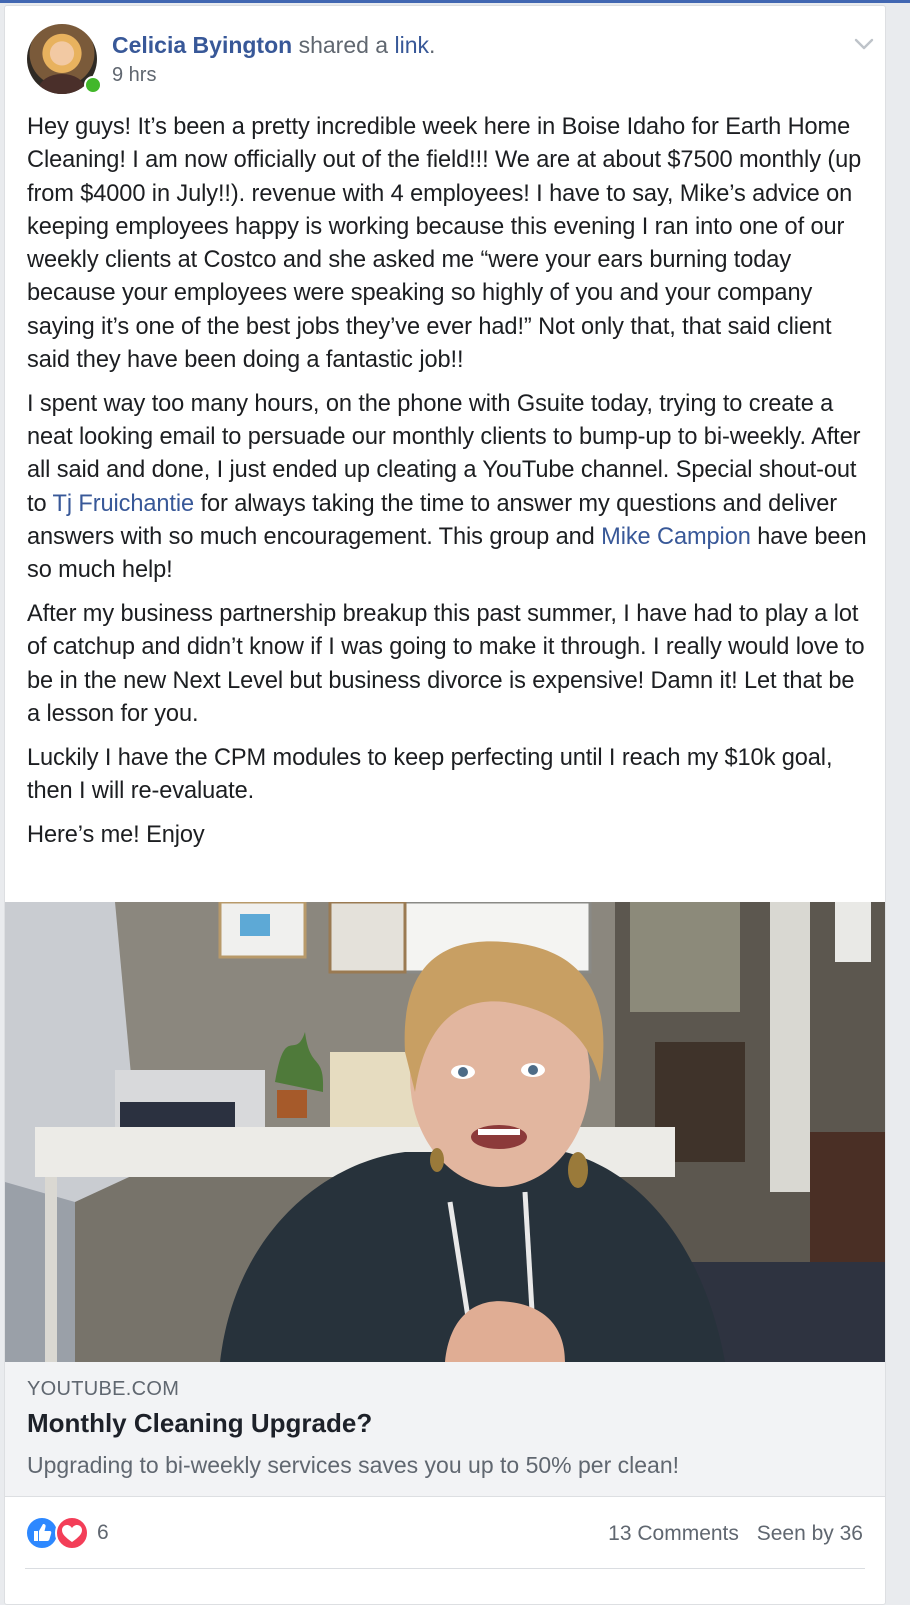  I want to click on reaction-count: 6, so click(103, 1533).